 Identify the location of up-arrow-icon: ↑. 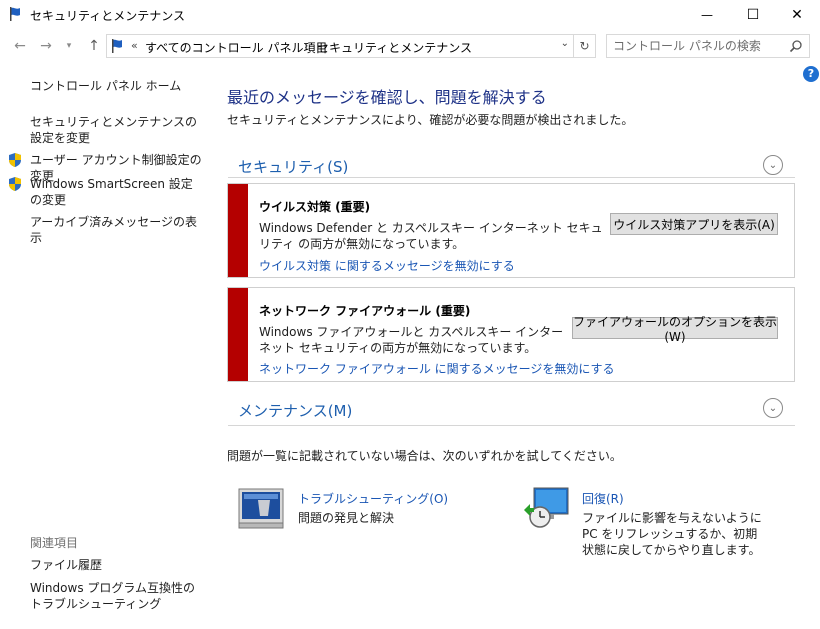
(94, 46).